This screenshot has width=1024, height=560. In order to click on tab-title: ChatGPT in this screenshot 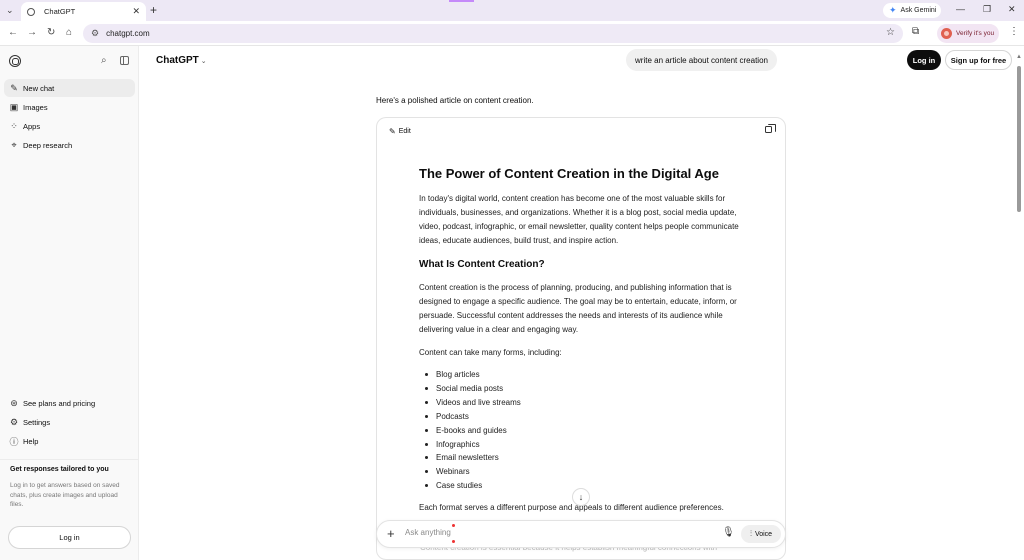, I will do `click(60, 11)`.